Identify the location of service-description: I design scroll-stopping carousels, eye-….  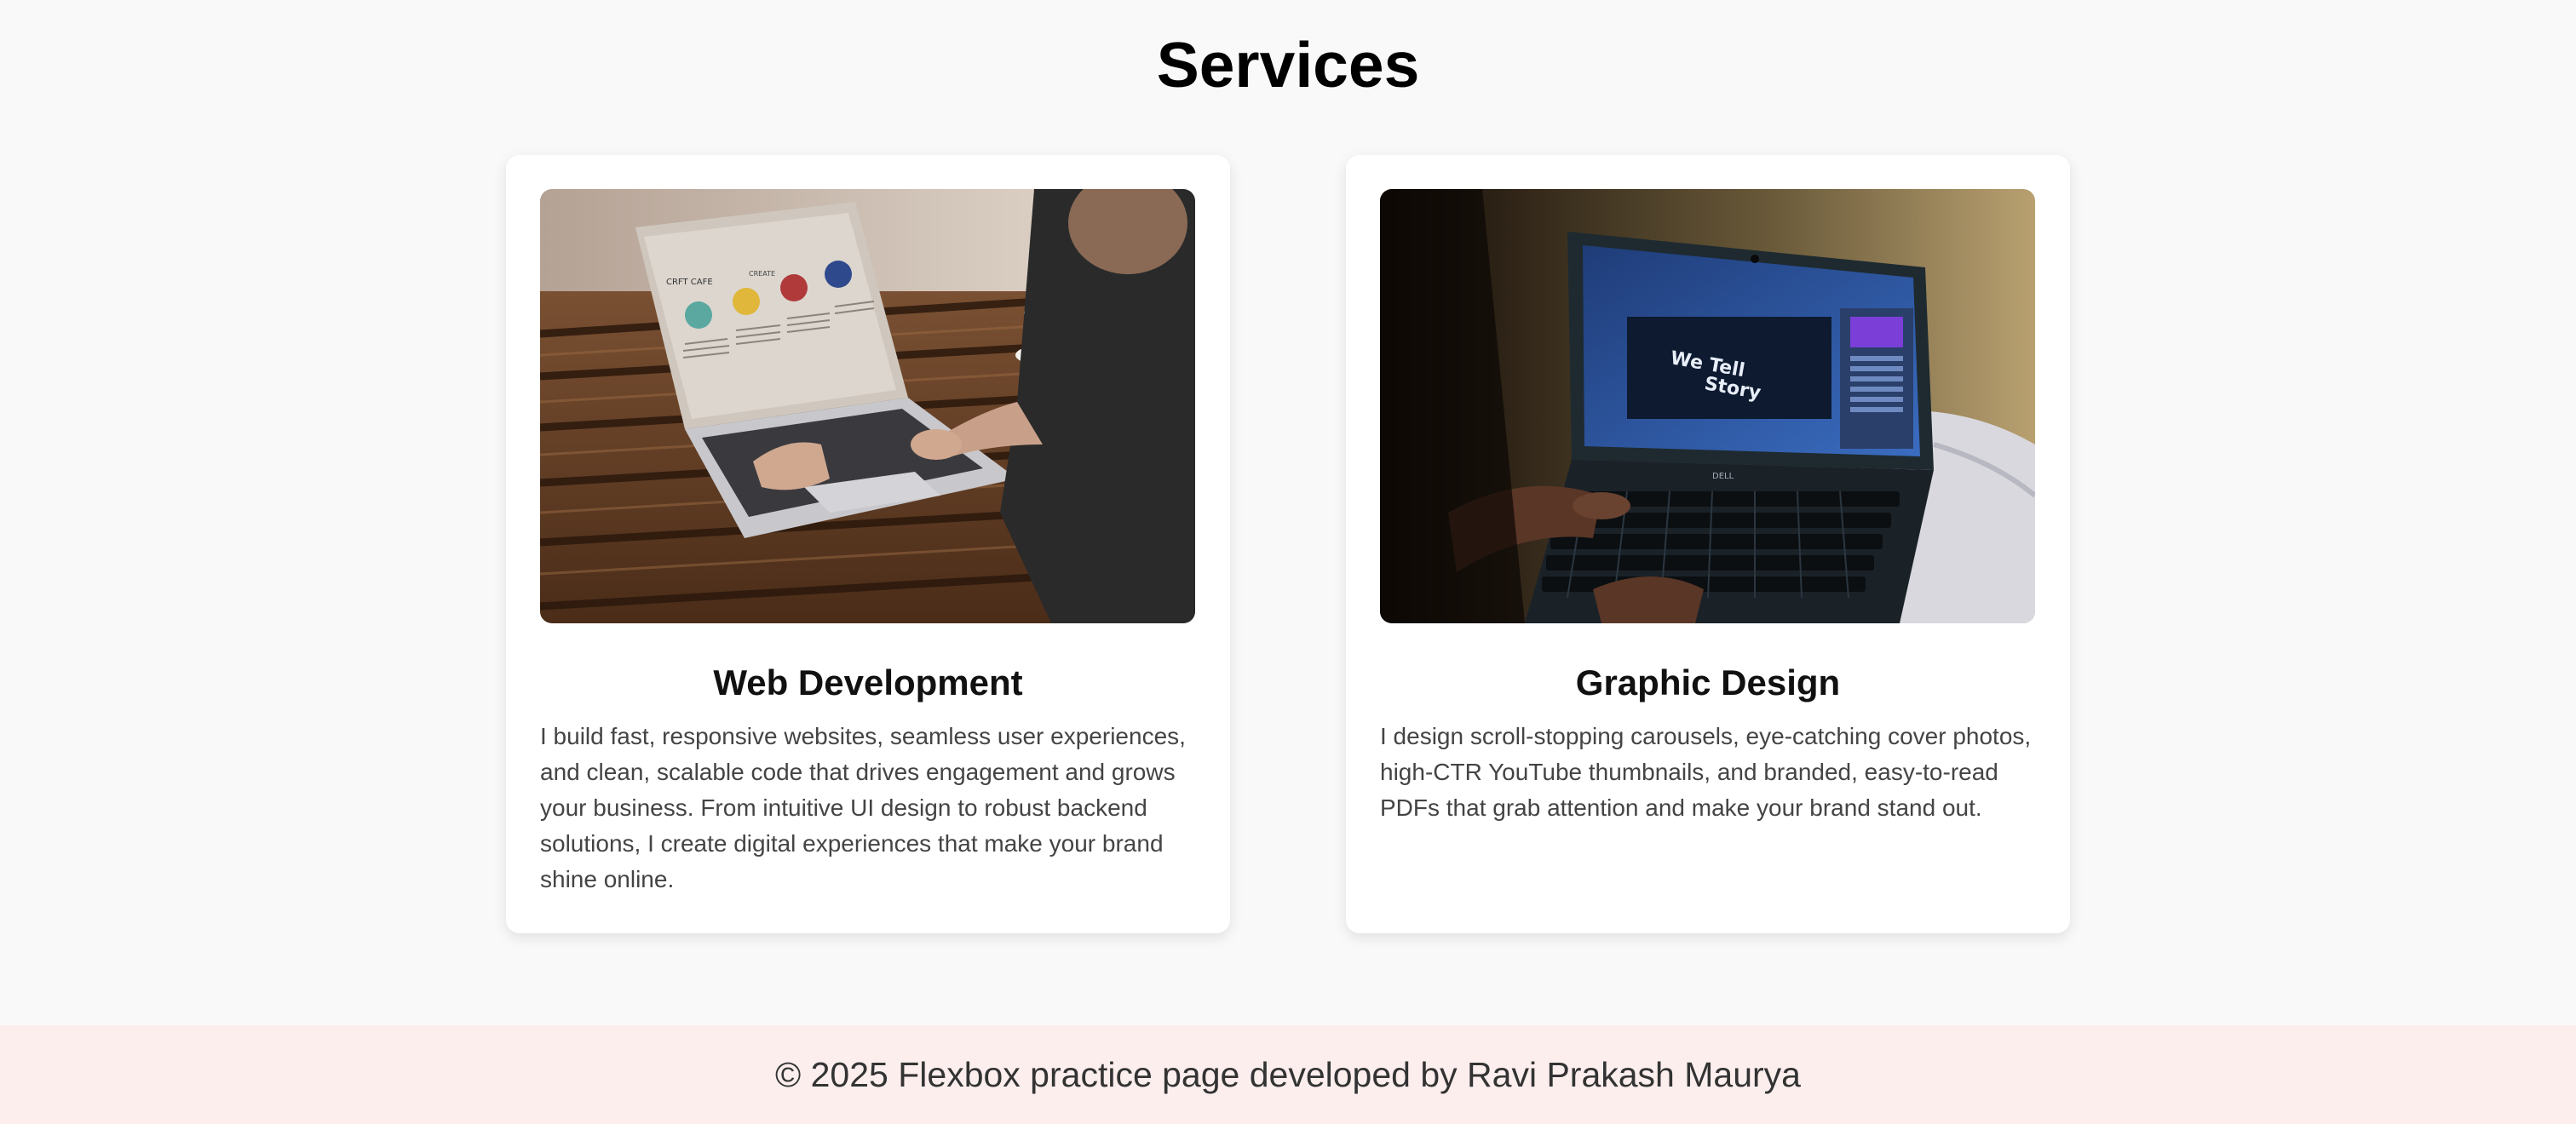
(1706, 772).